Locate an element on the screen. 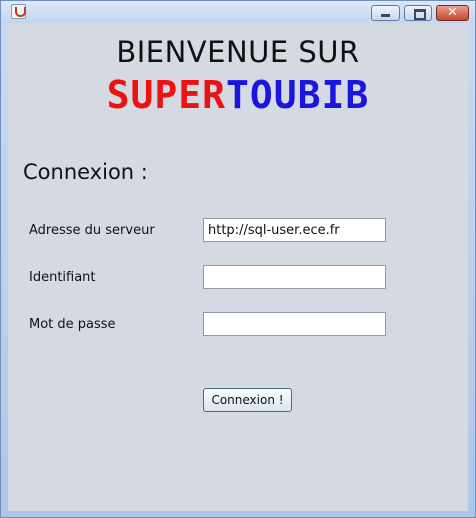 The width and height of the screenshot is (476, 518). connect-button: Connexion ! is located at coordinates (247, 400).